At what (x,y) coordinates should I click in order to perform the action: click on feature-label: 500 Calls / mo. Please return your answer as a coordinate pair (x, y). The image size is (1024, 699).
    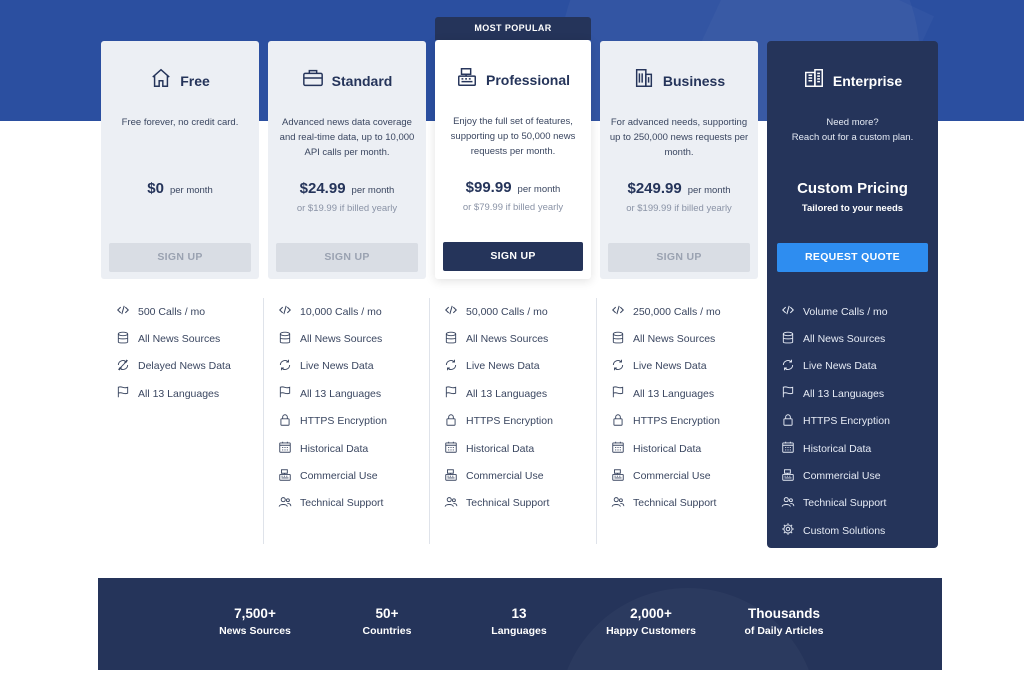
    Looking at the image, I should click on (172, 311).